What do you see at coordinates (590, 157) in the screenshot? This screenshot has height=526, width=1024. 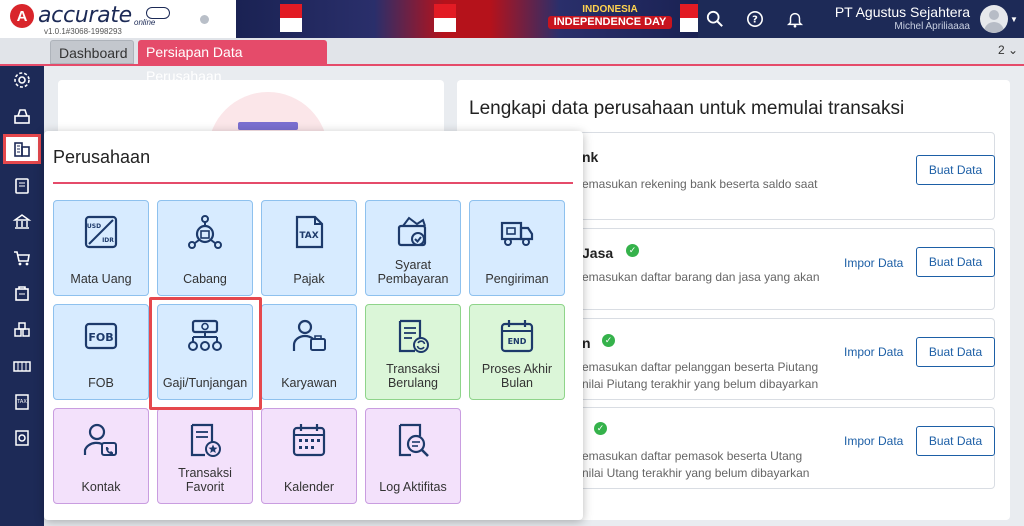 I see `row-title: nk` at bounding box center [590, 157].